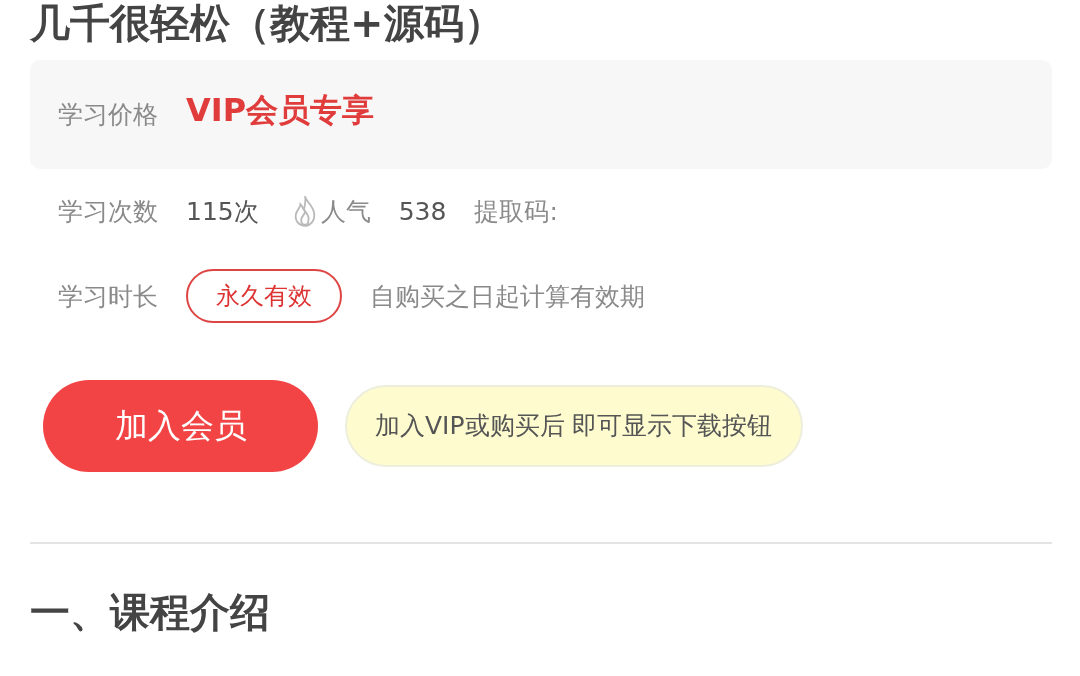 This screenshot has height=676, width=1080. Describe the element at coordinates (180, 426) in the screenshot. I see `join-member-button: 加入会员` at that location.